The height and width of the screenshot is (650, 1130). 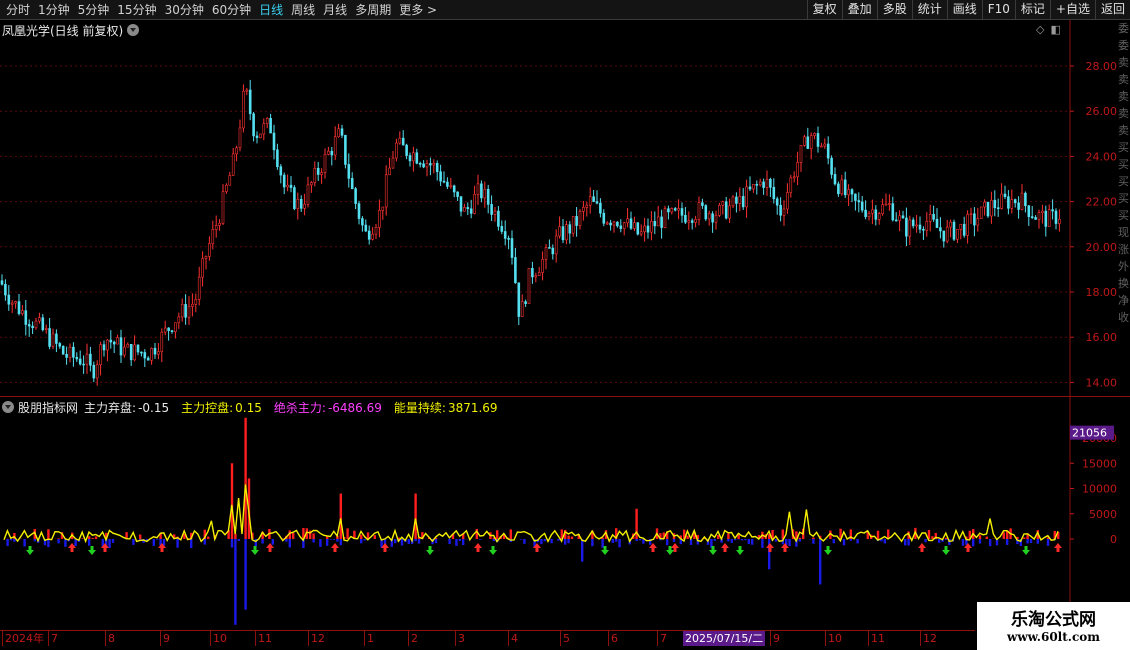 I want to click on tab-15min: 15分钟, so click(x=136, y=10).